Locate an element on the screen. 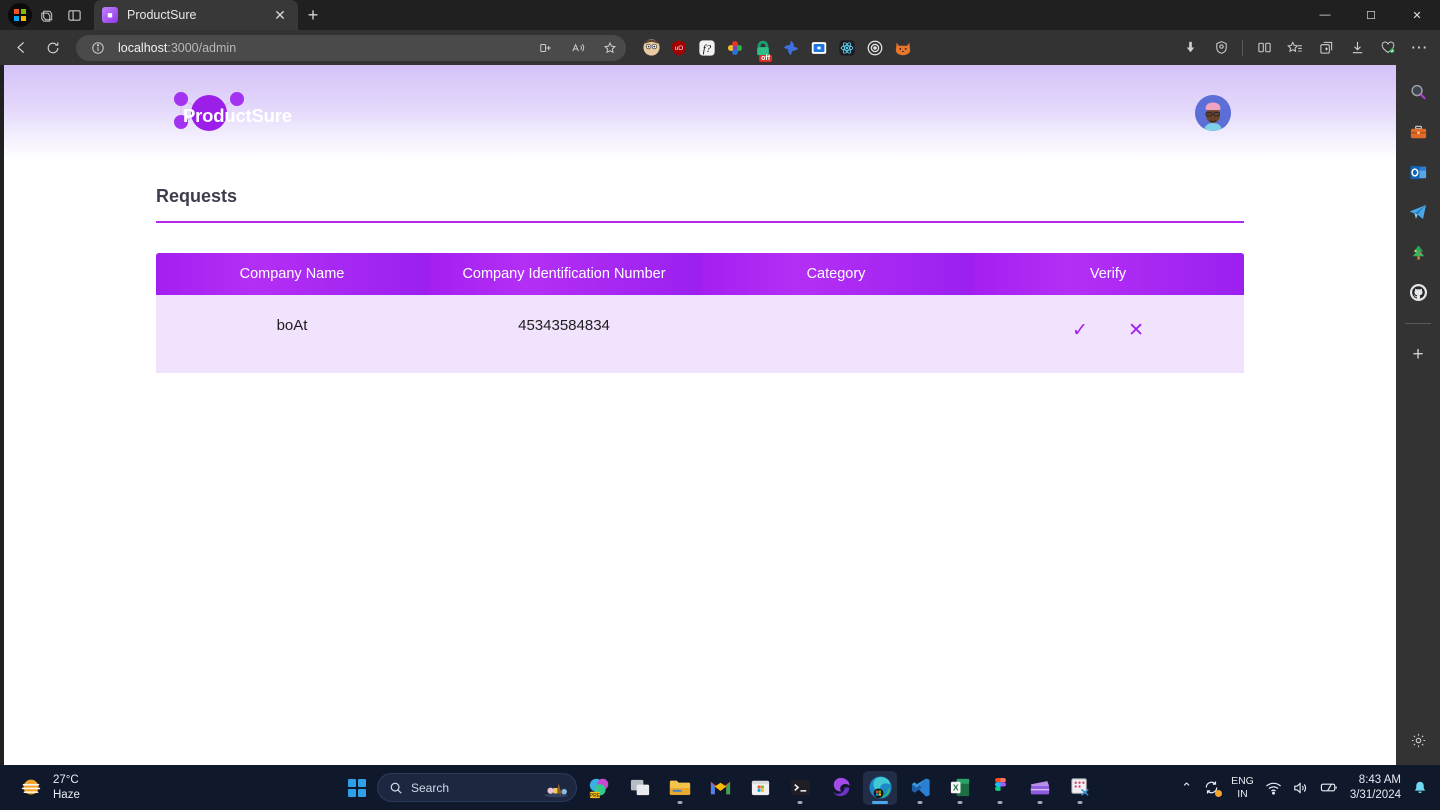  terminal-icon is located at coordinates (800, 787).